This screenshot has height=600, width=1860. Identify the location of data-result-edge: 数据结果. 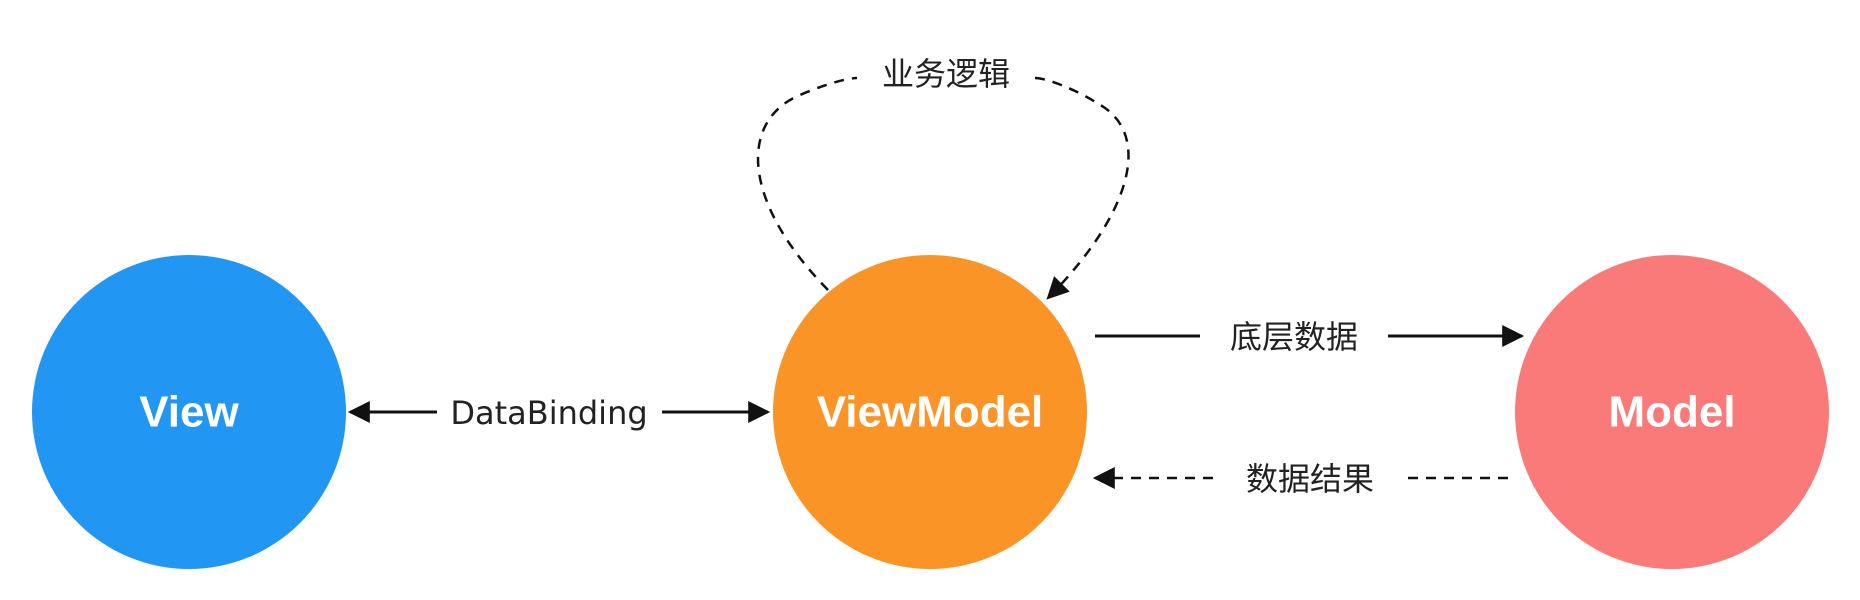
(1302, 479).